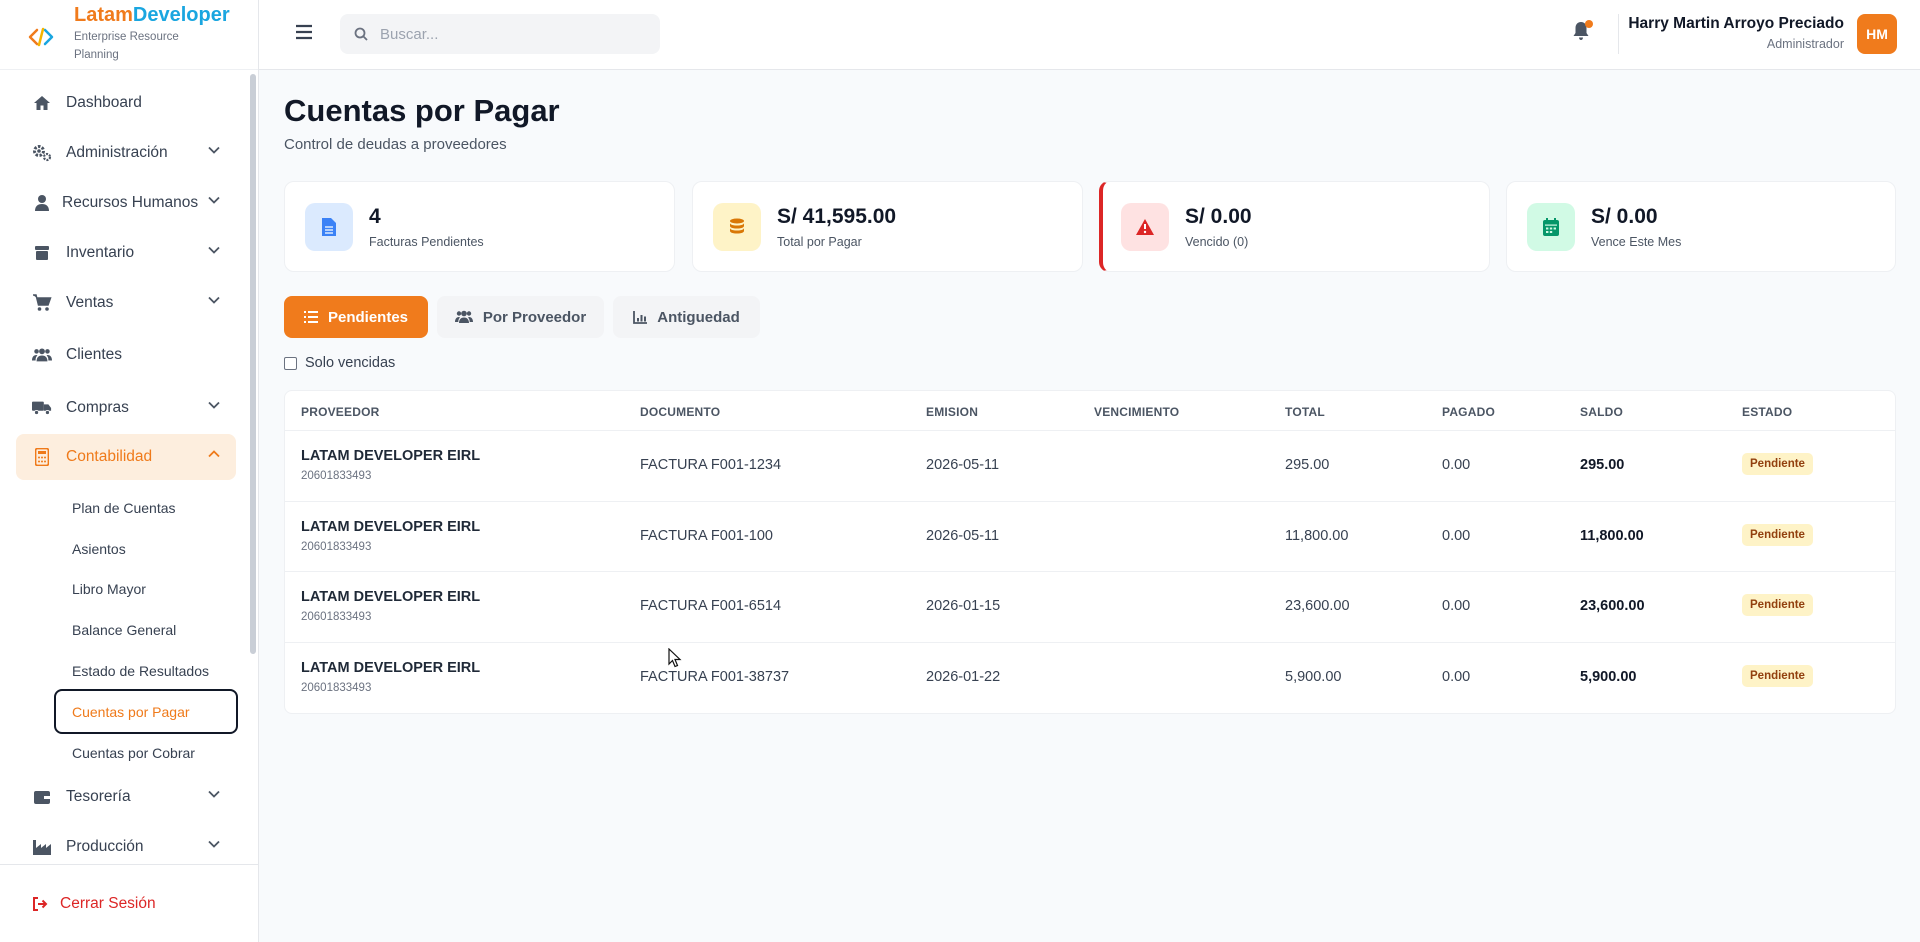 This screenshot has width=1920, height=942. I want to click on tab-label: Pendientes, so click(368, 317).